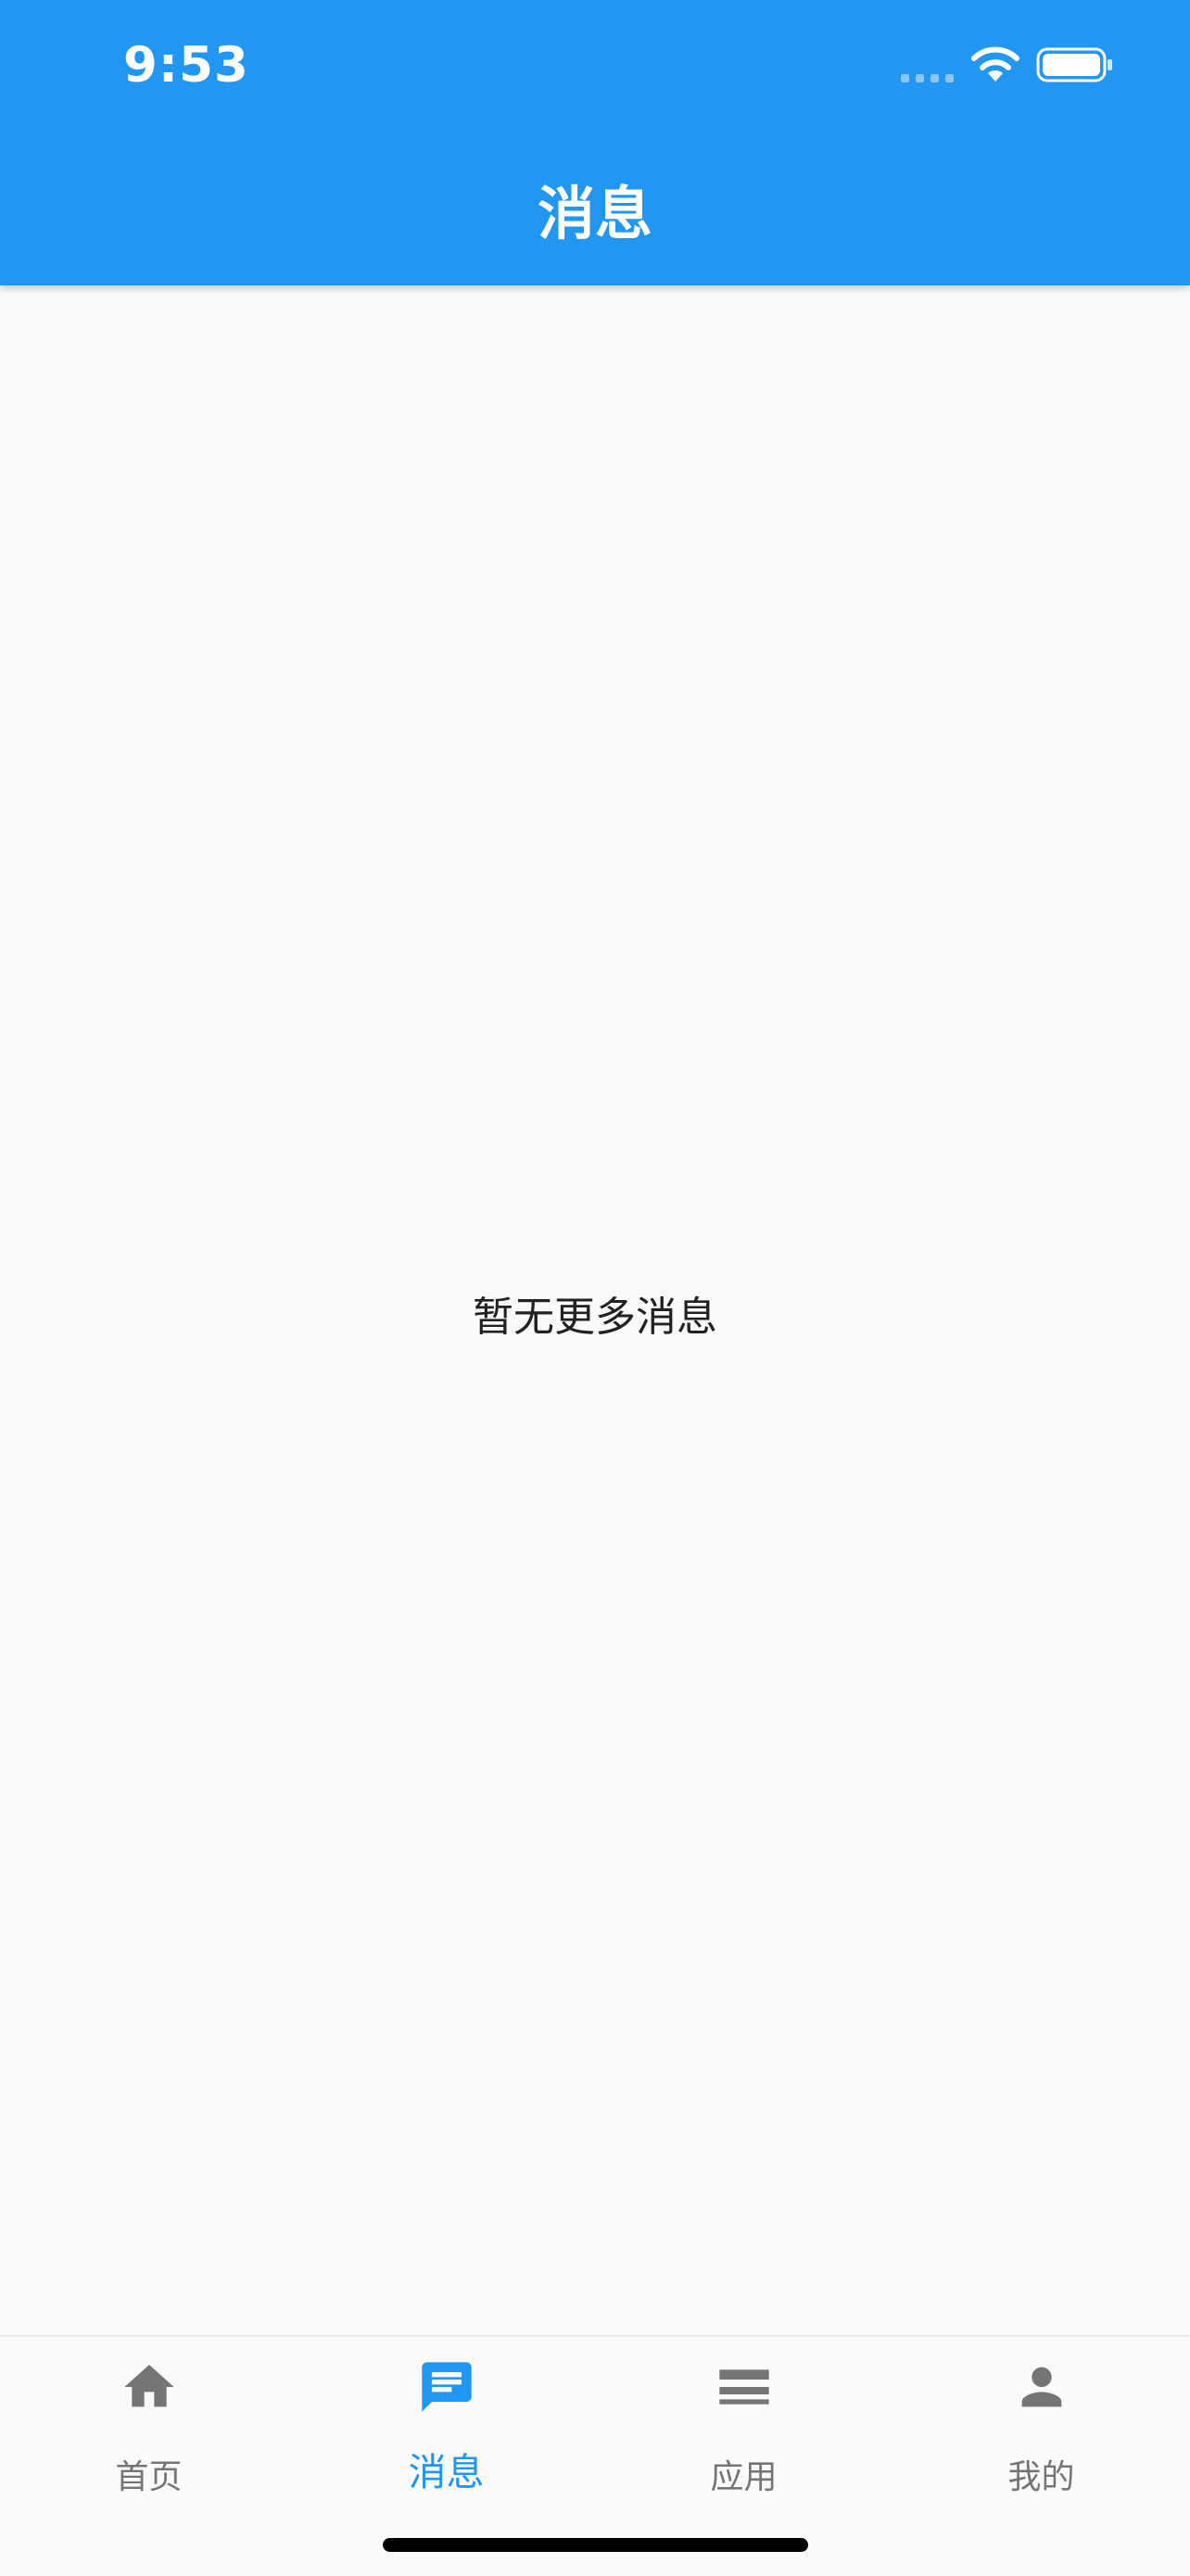 The image size is (1190, 2576). I want to click on cellular-signal-icon, so click(928, 78).